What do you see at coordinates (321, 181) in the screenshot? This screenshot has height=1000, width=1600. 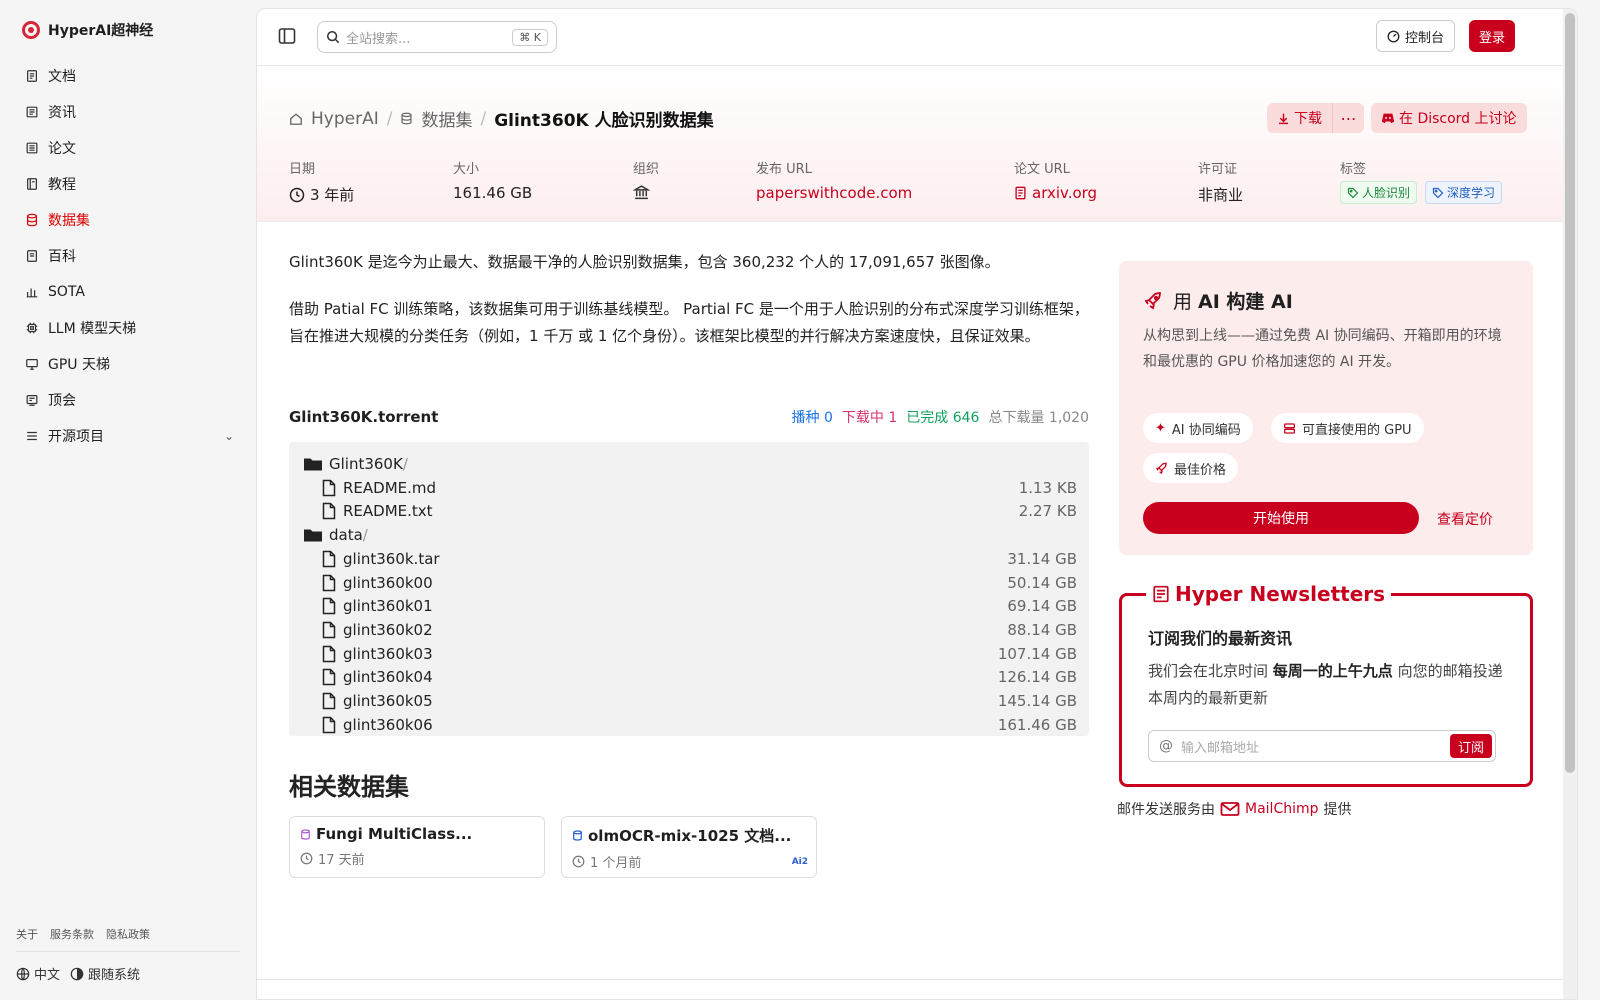 I see `meta-date: 日期 3 年前` at bounding box center [321, 181].